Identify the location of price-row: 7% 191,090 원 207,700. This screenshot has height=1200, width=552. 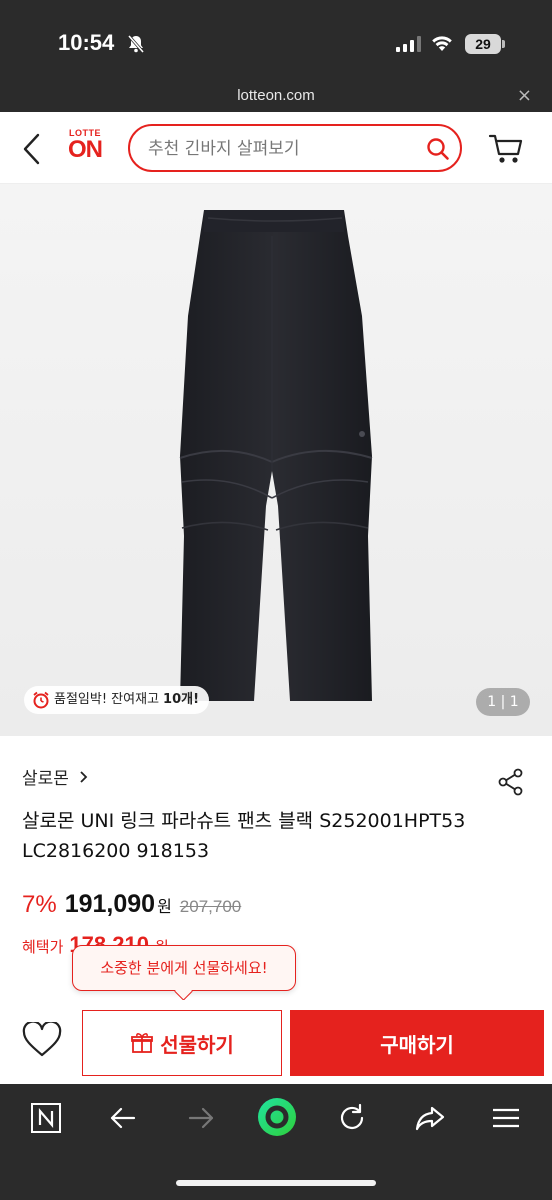
(131, 906).